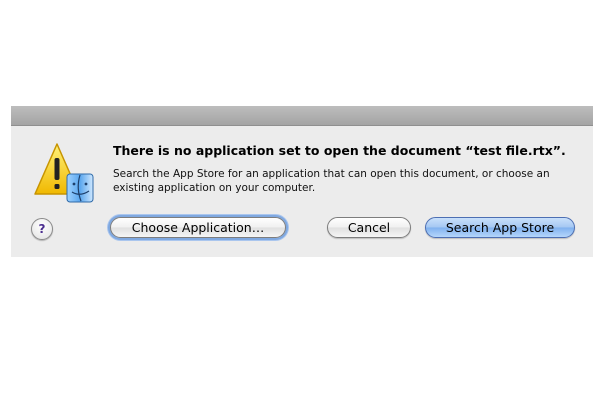  Describe the element at coordinates (42, 229) in the screenshot. I see `help-button: ?` at that location.